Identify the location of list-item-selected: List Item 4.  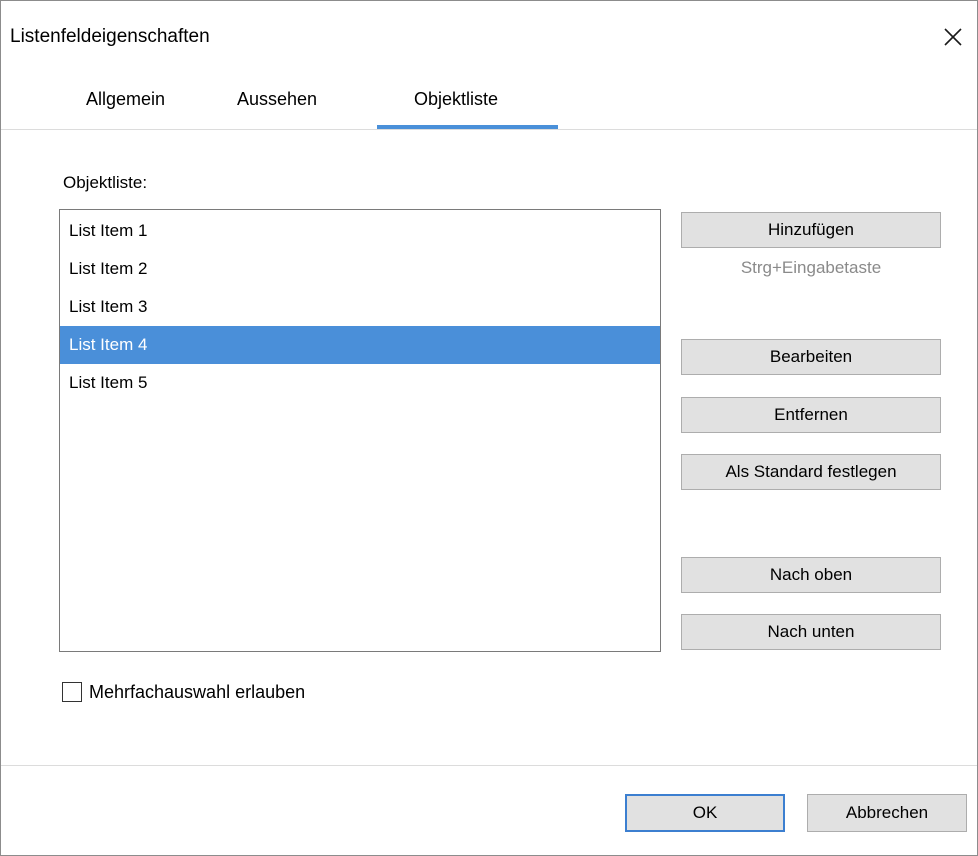
(360, 345).